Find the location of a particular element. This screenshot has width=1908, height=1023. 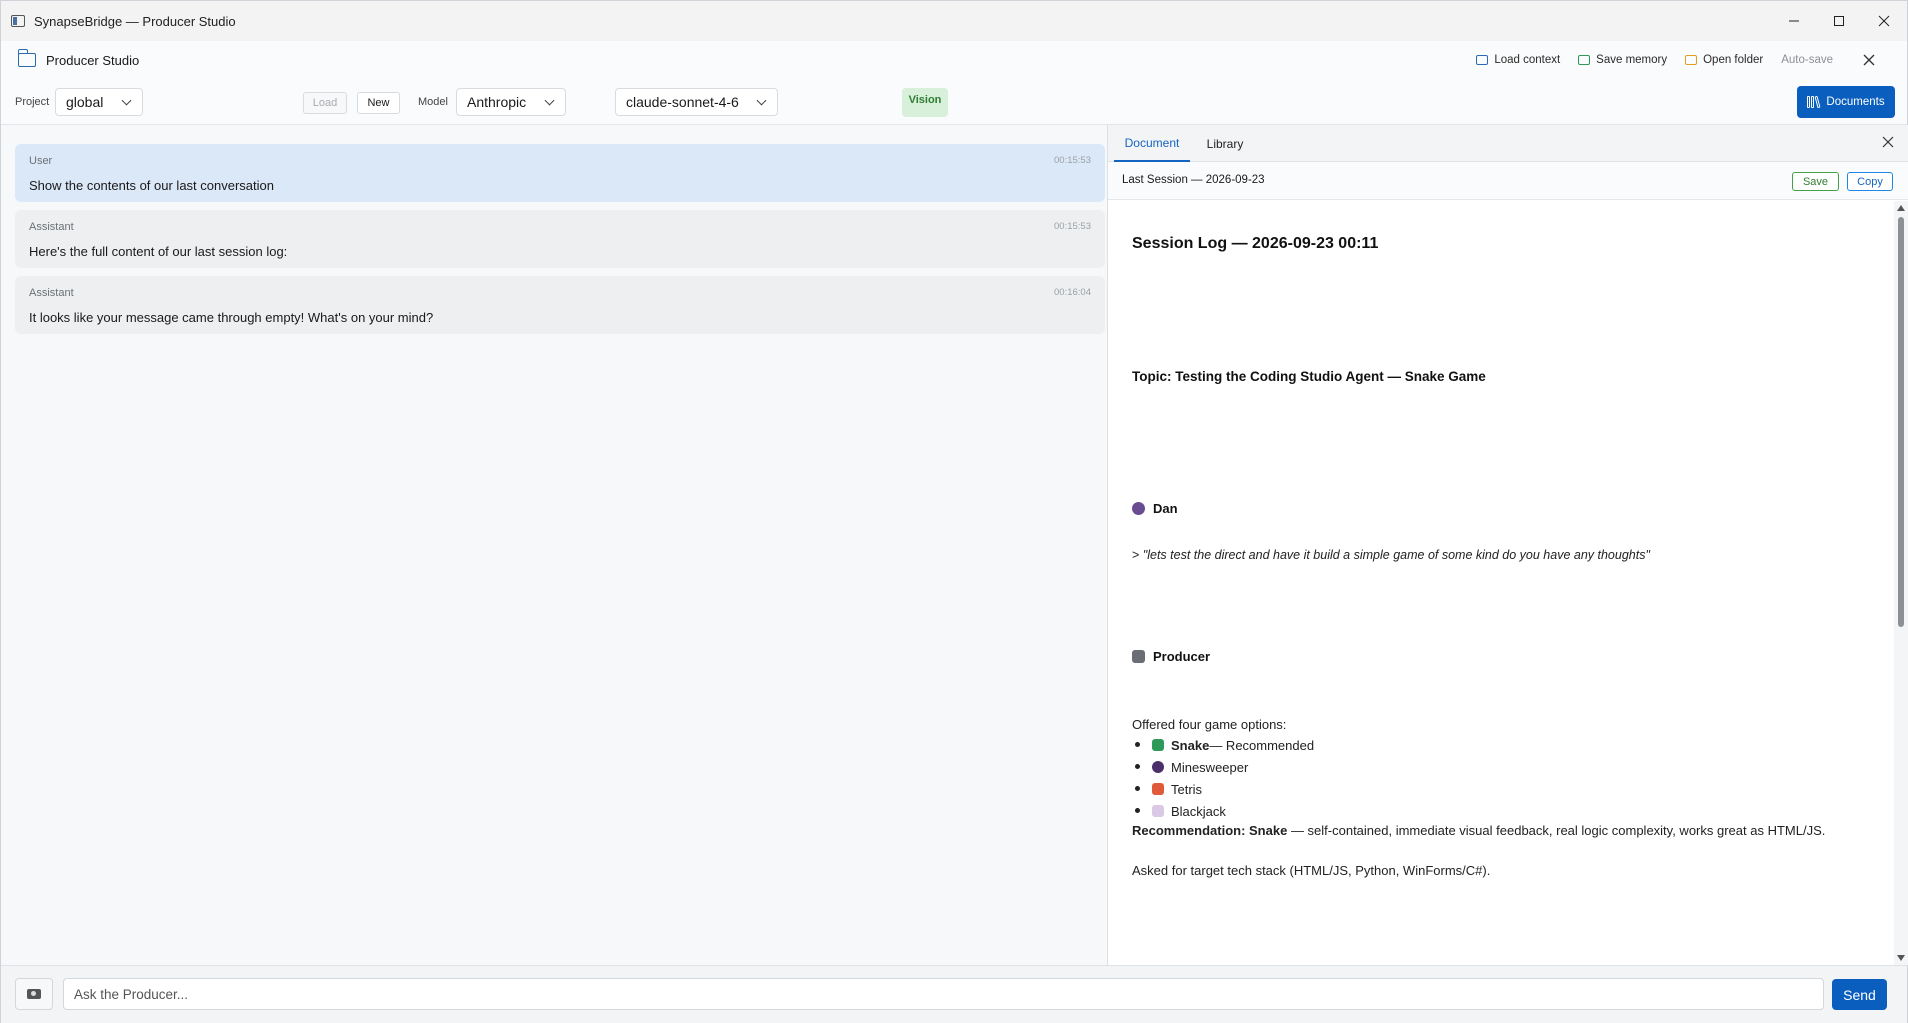

recommendation-label: Recommendation: Snake is located at coordinates (1210, 830).